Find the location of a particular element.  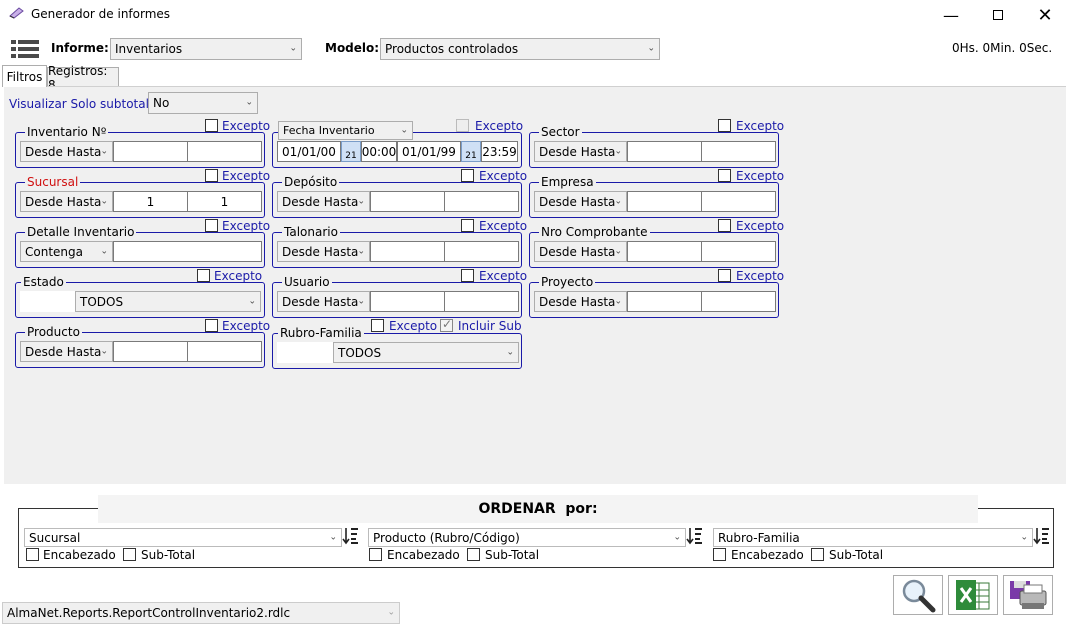

sort-3-subtotal-checkbox is located at coordinates (817, 554).